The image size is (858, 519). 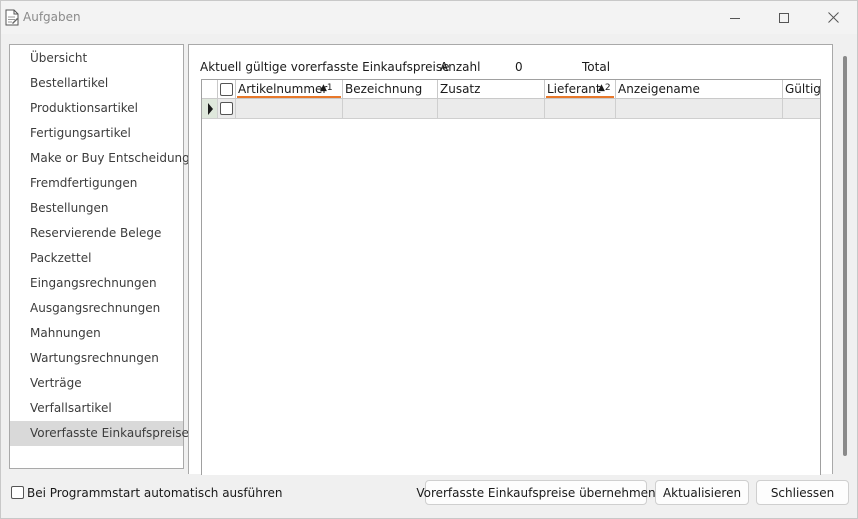 I want to click on window-title: Aufgaben, so click(x=52, y=17).